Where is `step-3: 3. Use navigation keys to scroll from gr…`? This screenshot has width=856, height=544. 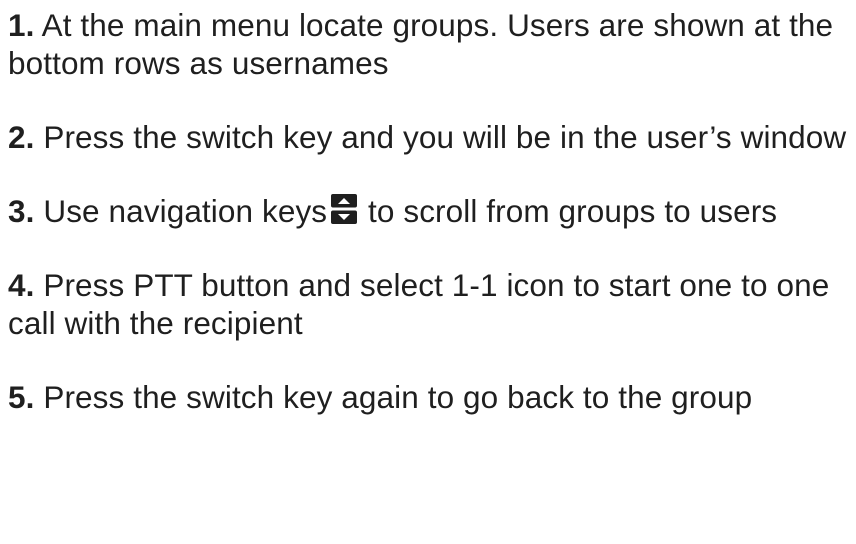 step-3: 3. Use navigation keys to scroll from gr… is located at coordinates (430, 211).